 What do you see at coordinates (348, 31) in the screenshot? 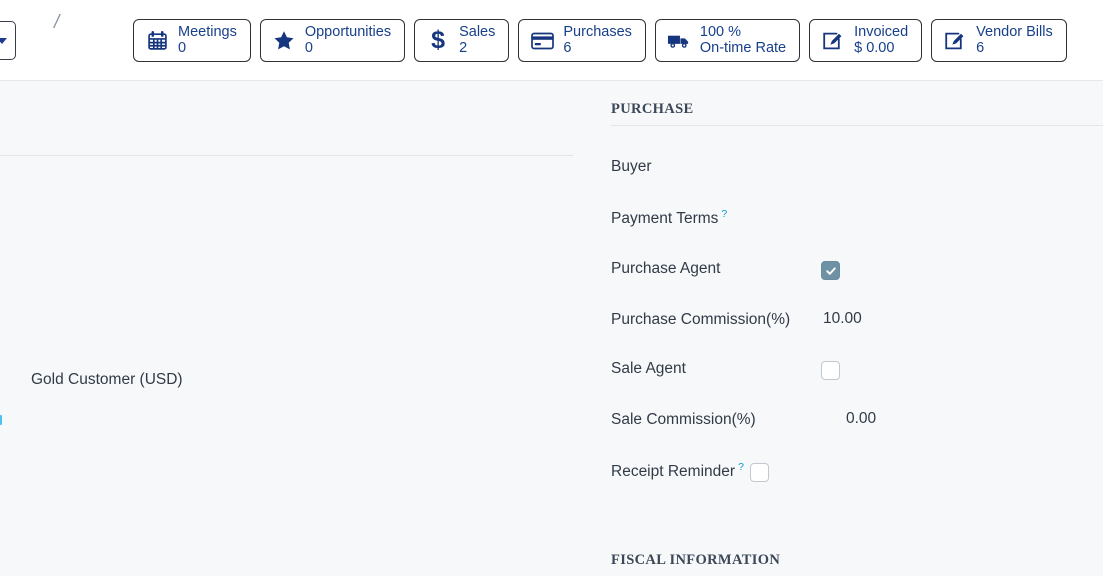
I see `stat-button-opportunities-label: Opportunities` at bounding box center [348, 31].